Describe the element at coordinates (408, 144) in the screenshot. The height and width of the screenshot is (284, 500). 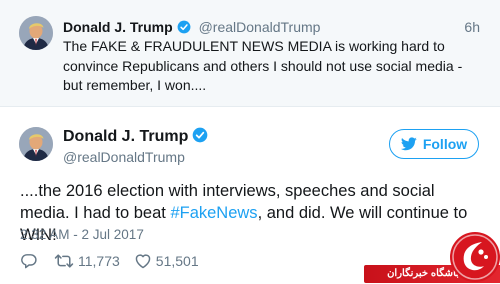
I see `twitter-bird-icon` at that location.